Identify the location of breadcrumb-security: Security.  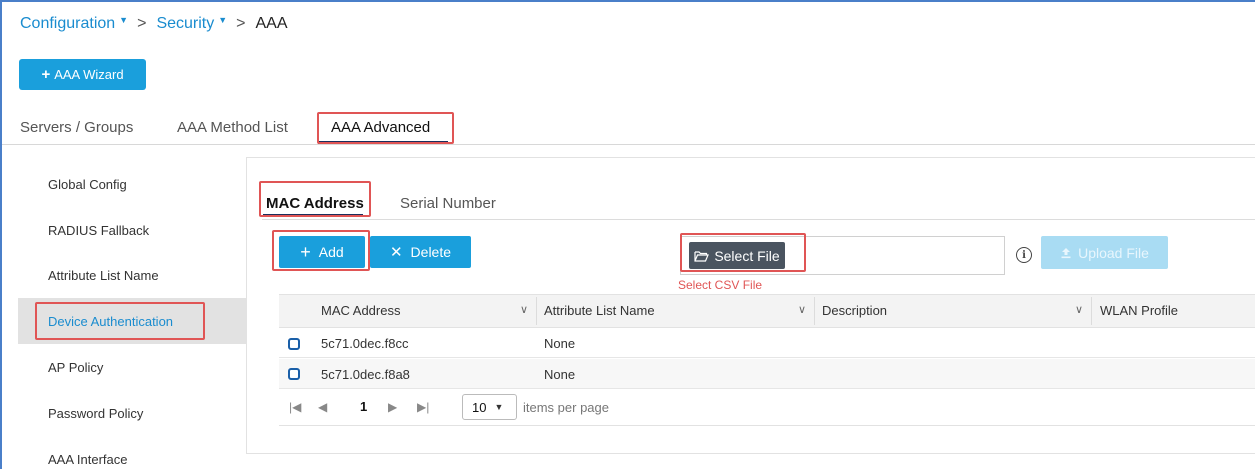
(185, 24).